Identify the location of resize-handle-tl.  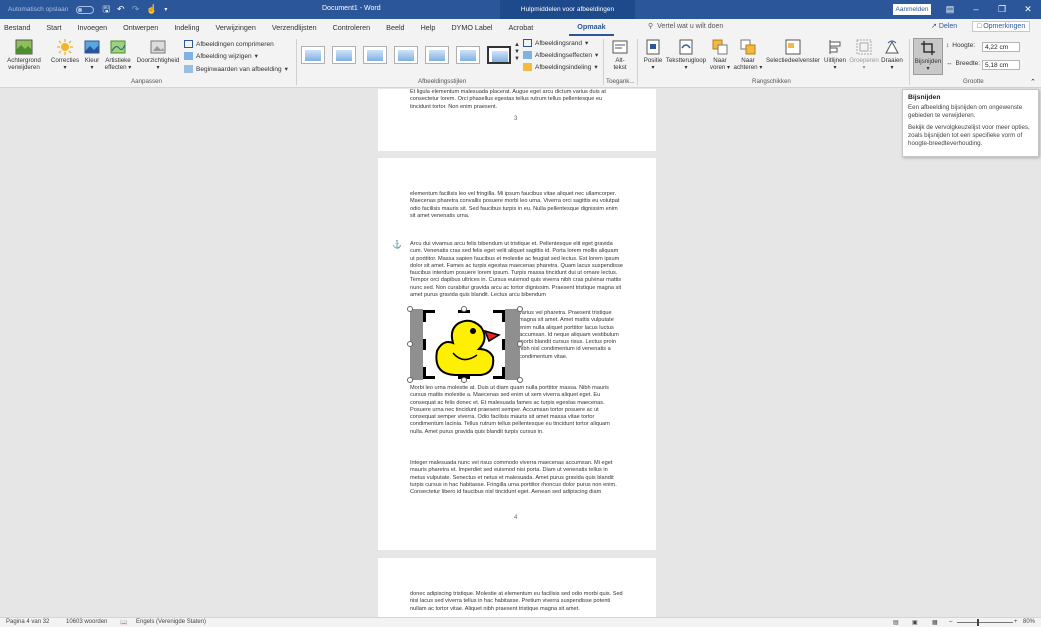
(410, 309).